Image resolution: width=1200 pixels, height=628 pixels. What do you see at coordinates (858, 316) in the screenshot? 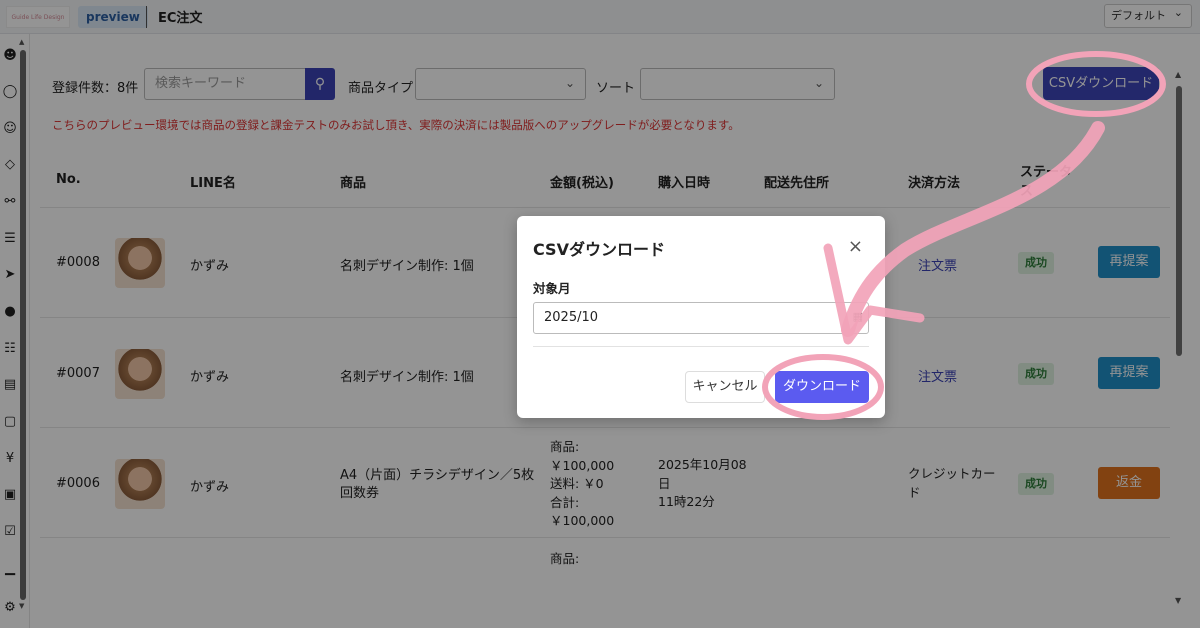
I see `calendar-icon: ▦` at bounding box center [858, 316].